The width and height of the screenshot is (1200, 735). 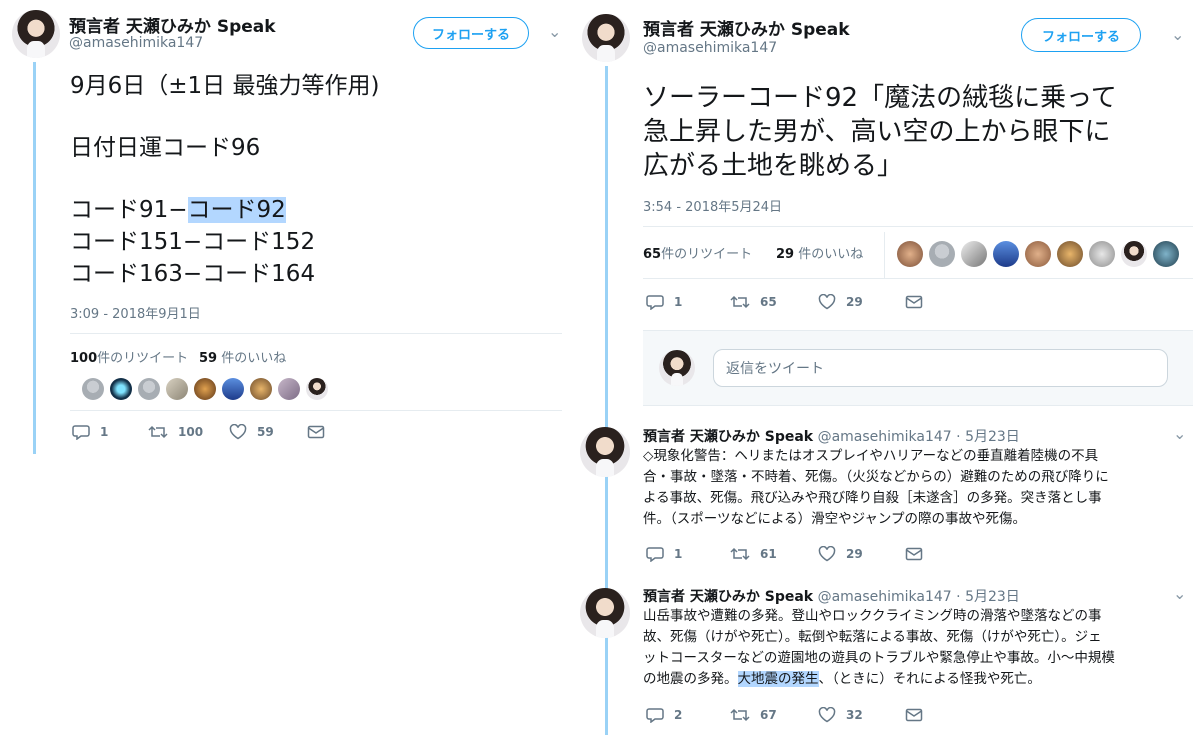 I want to click on text-line: ットコースターなどの遊園地の遊具のトラブルや緊急停止や事故。小〜中規模, so click(x=879, y=658).